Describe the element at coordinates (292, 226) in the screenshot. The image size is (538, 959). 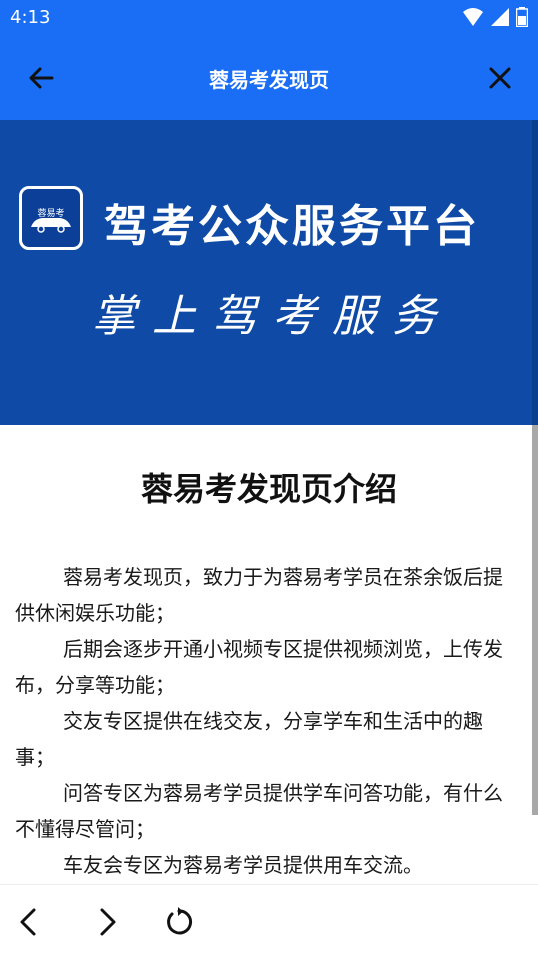
I see `platform-name: 驾考公众服务平台` at that location.